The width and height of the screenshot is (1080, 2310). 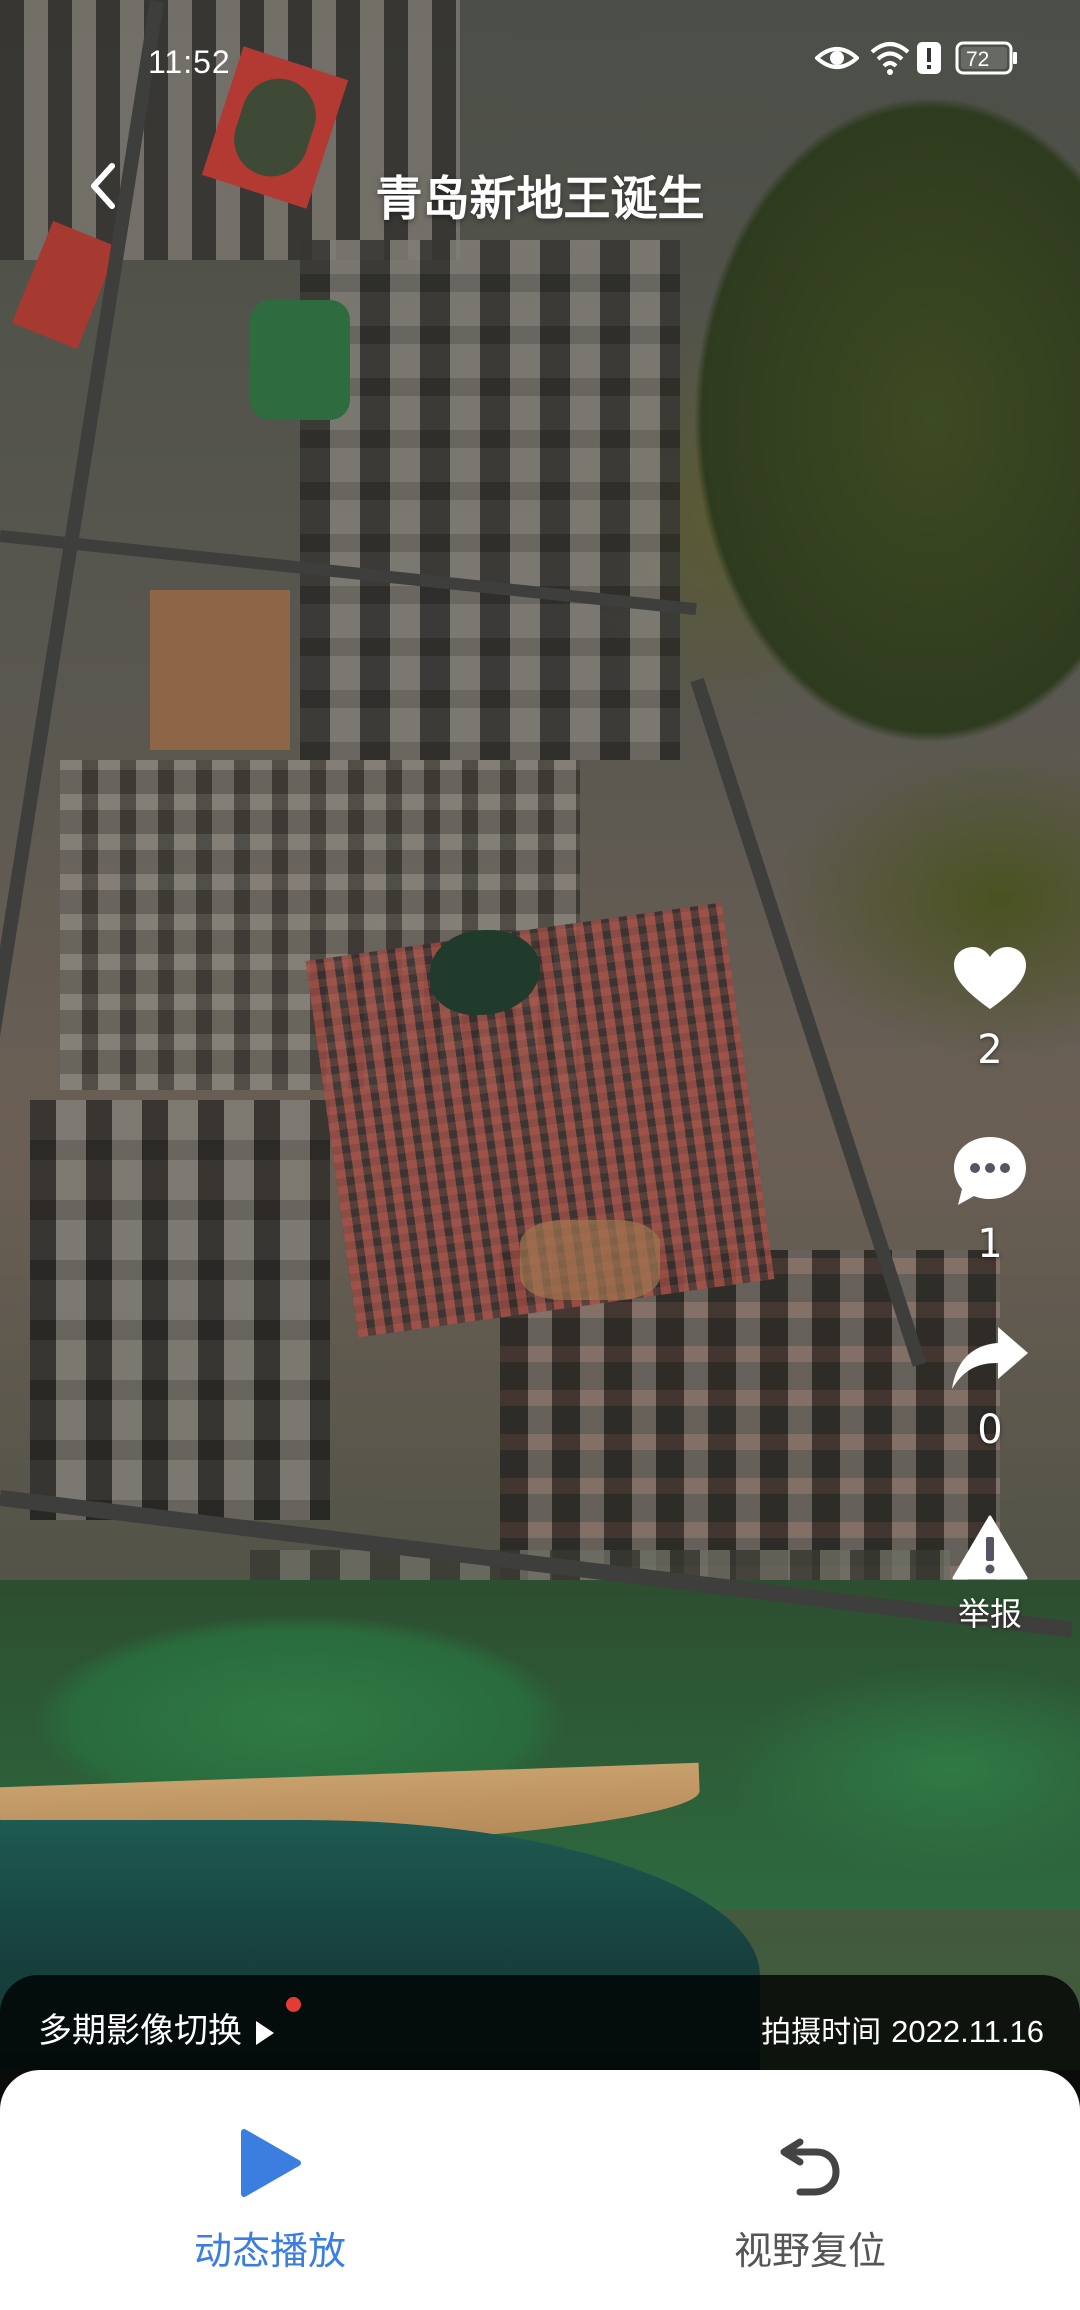 I want to click on share-button: 0, so click(x=990, y=1389).